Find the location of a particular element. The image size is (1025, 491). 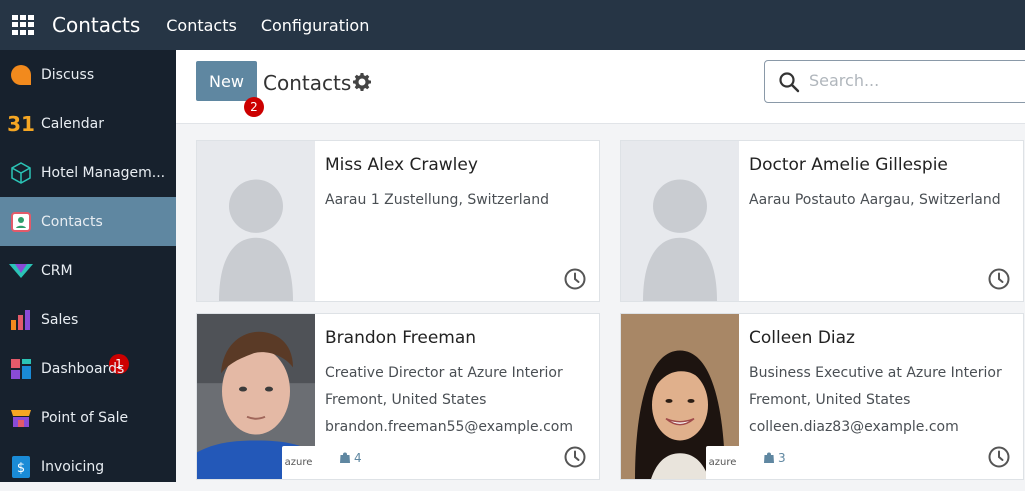

sidebar-item-contacts: Contacts 1 is located at coordinates (88, 285).